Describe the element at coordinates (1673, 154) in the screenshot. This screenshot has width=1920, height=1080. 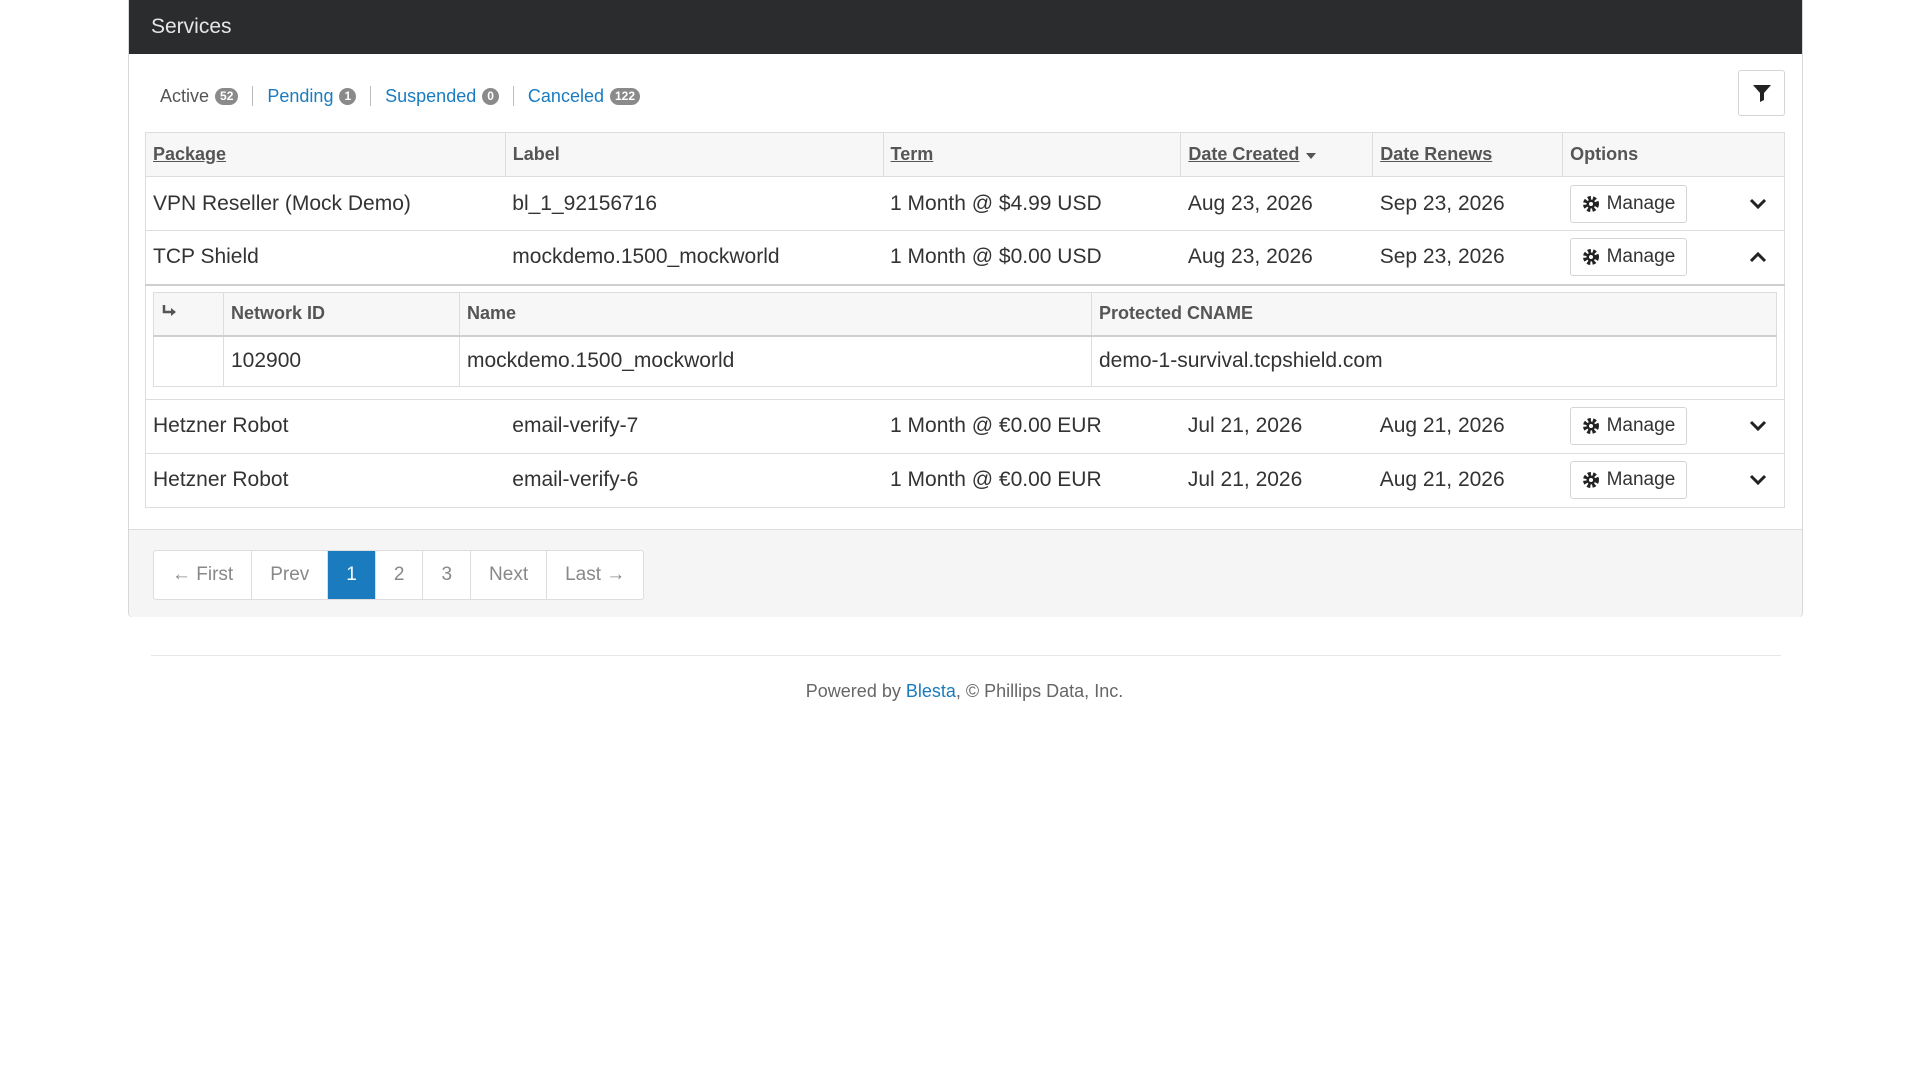
I see `header-options: Options` at that location.